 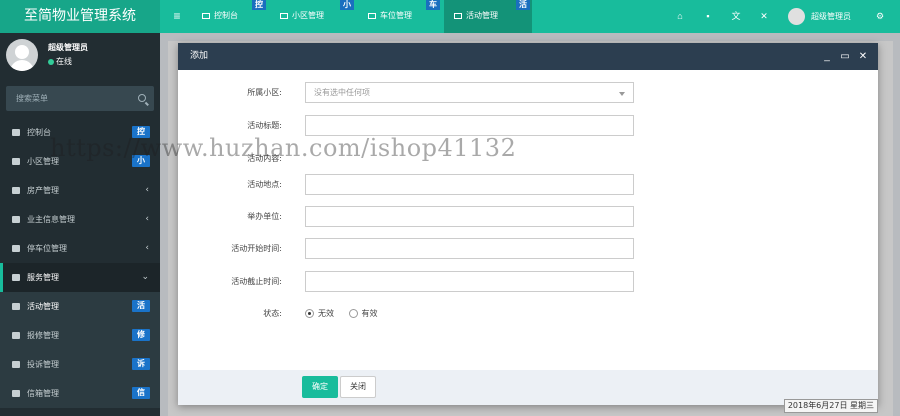 What do you see at coordinates (43, 335) in the screenshot?
I see `sidebar-item-label: 报修管理` at bounding box center [43, 335].